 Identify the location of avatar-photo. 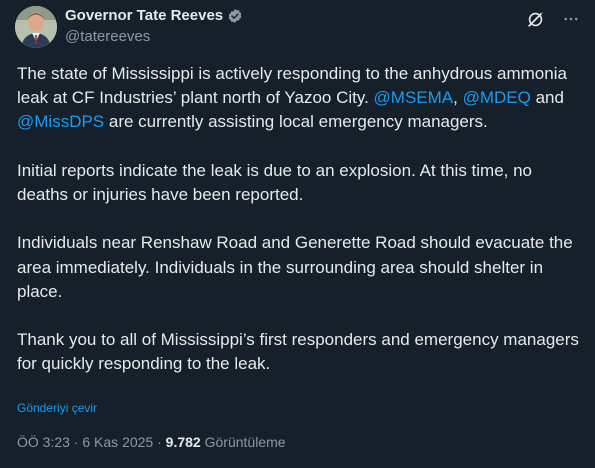
(36, 27).